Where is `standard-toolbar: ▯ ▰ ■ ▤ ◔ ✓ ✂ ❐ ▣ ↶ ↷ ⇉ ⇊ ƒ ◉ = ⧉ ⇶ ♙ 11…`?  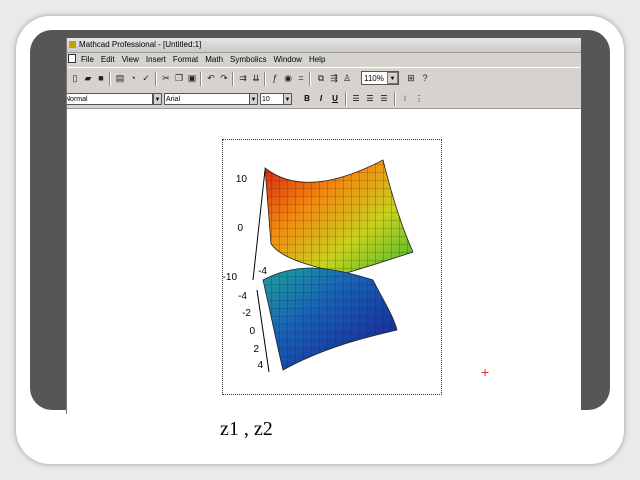
standard-toolbar: ▯ ▰ ■ ▤ ◔ ✓ ✂ ❐ ▣ ↶ ↷ ⇉ ⇊ ƒ ◉ = ⧉ ⇶ ♙ 11… is located at coordinates (324, 79).